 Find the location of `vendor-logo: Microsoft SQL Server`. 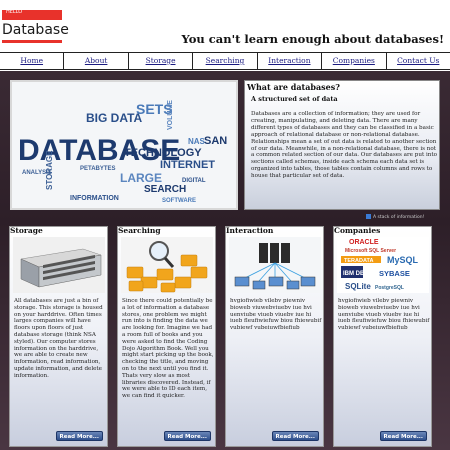

vendor-logo: Microsoft SQL Server is located at coordinates (370, 251).